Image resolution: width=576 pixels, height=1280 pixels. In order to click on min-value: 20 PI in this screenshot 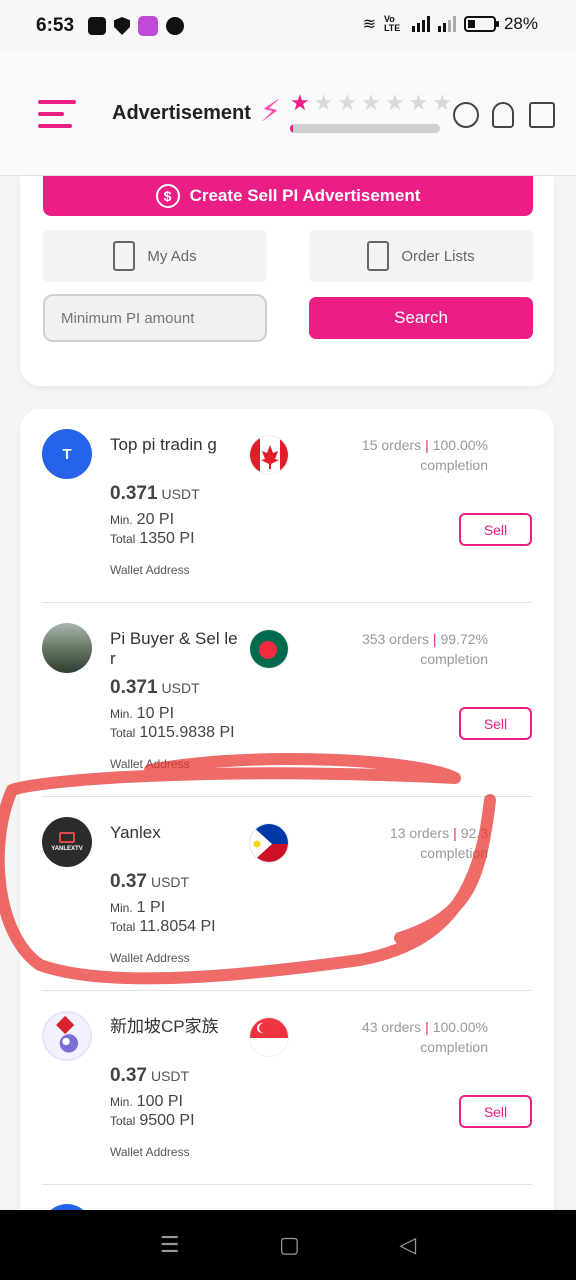, I will do `click(155, 519)`.